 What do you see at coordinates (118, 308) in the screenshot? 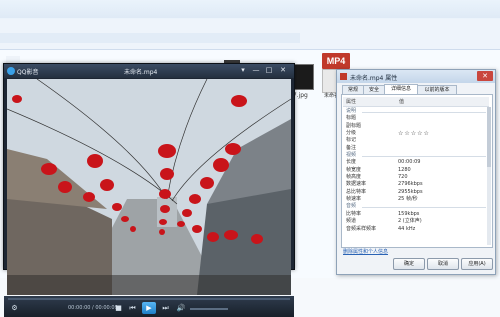
I see `stop-button: ■` at bounding box center [118, 308].